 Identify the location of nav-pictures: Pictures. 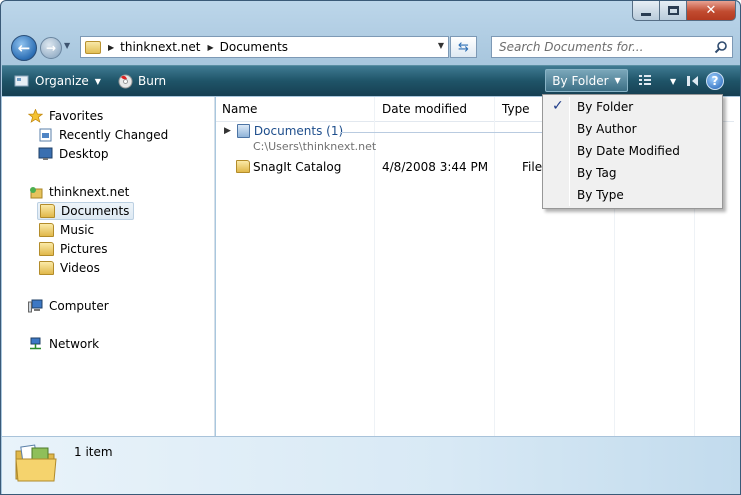
(73, 249).